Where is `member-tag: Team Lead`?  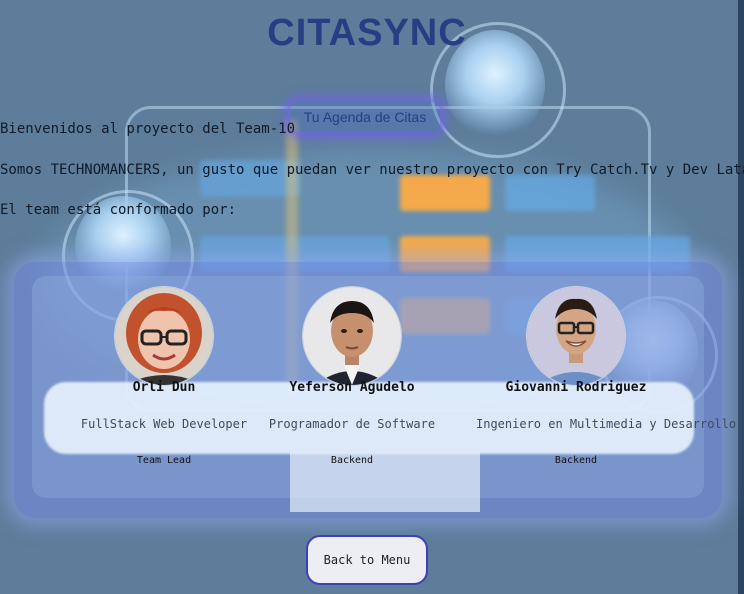
member-tag: Team Lead is located at coordinates (164, 460).